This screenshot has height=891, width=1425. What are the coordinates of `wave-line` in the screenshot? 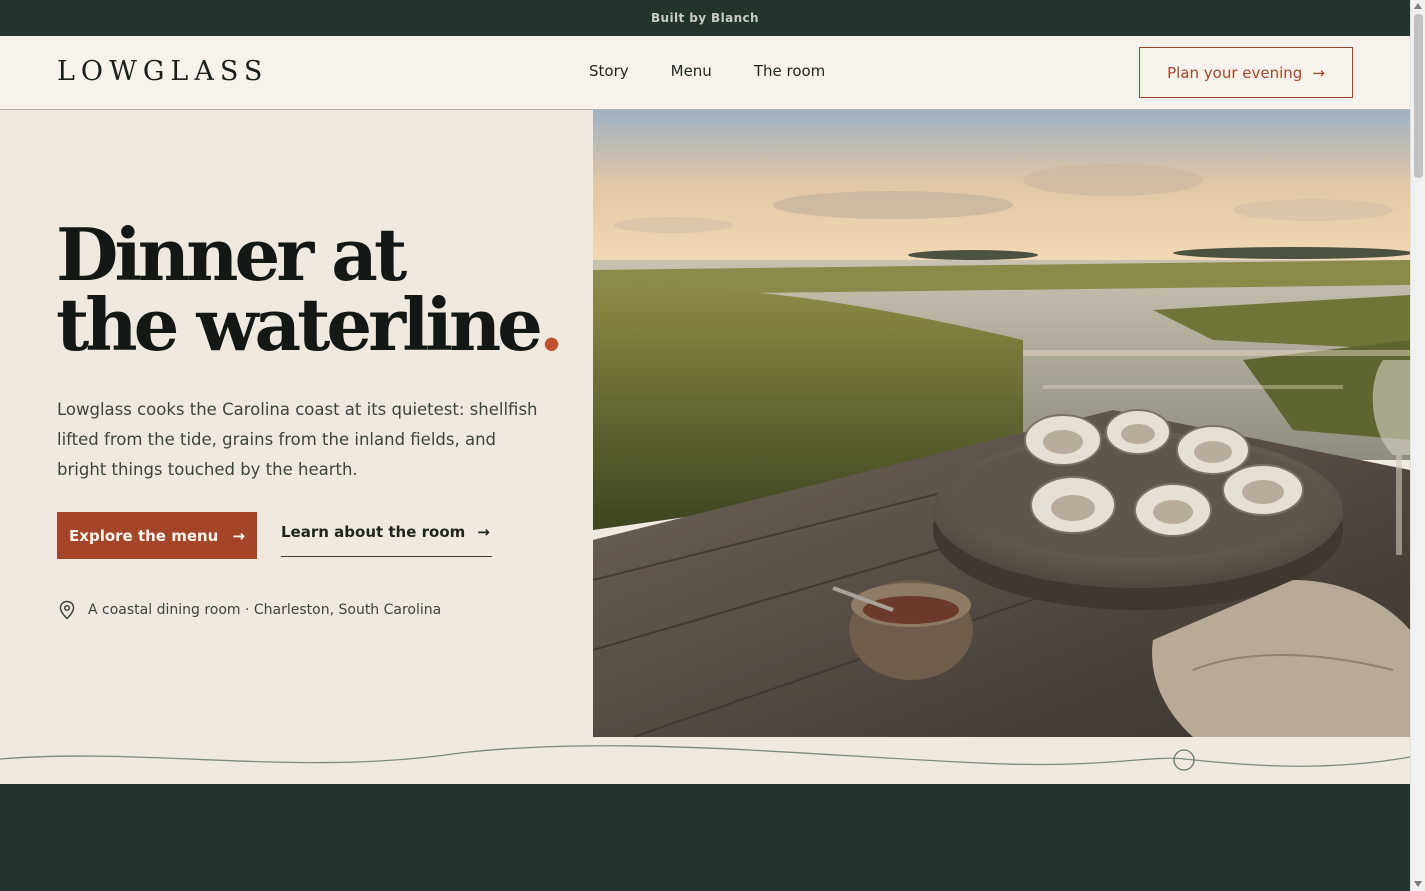 It's located at (705, 758).